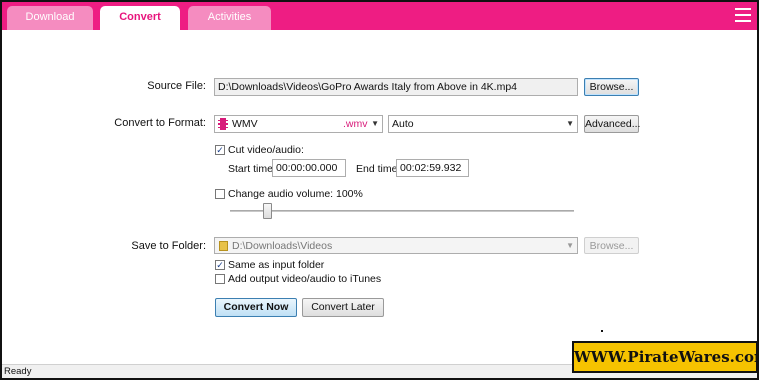 The height and width of the screenshot is (380, 759). What do you see at coordinates (220, 194) in the screenshot?
I see `volume-checkbox` at bounding box center [220, 194].